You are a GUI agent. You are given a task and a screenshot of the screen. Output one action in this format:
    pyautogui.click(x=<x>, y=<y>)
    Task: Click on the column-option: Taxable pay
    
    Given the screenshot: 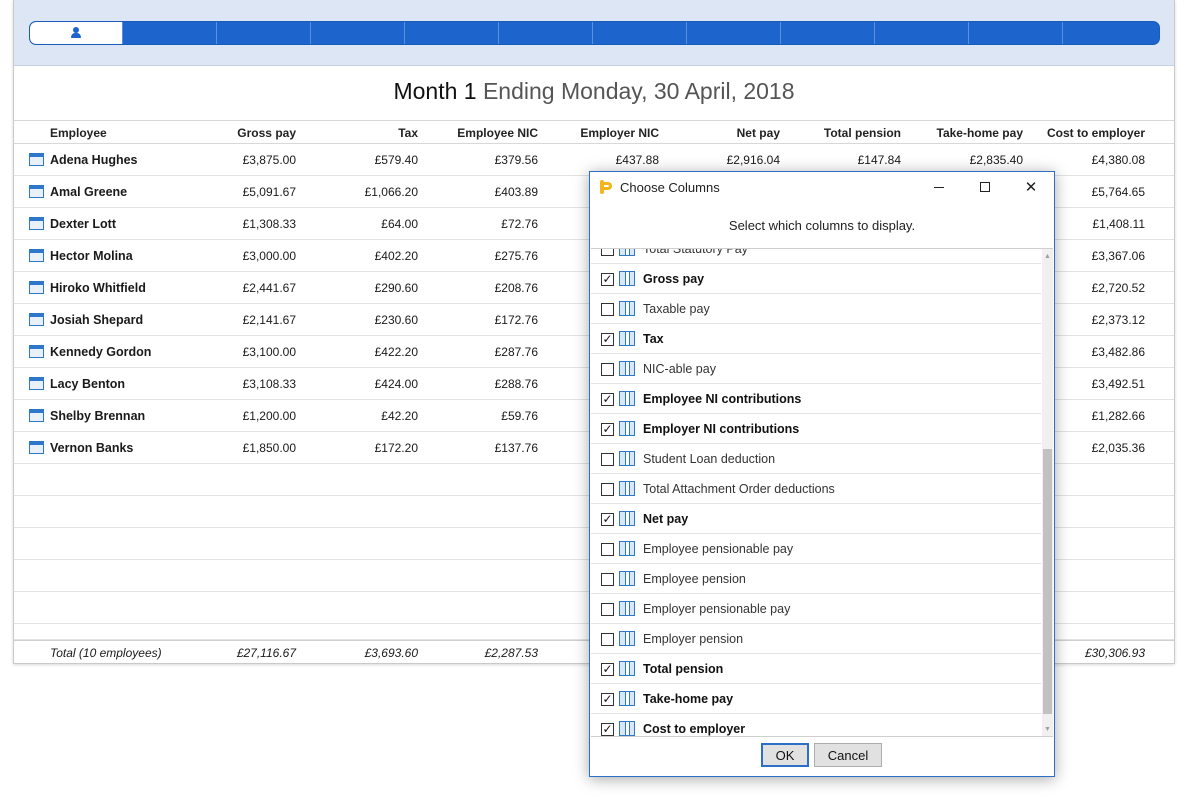 What is the action you would take?
    pyautogui.click(x=816, y=309)
    